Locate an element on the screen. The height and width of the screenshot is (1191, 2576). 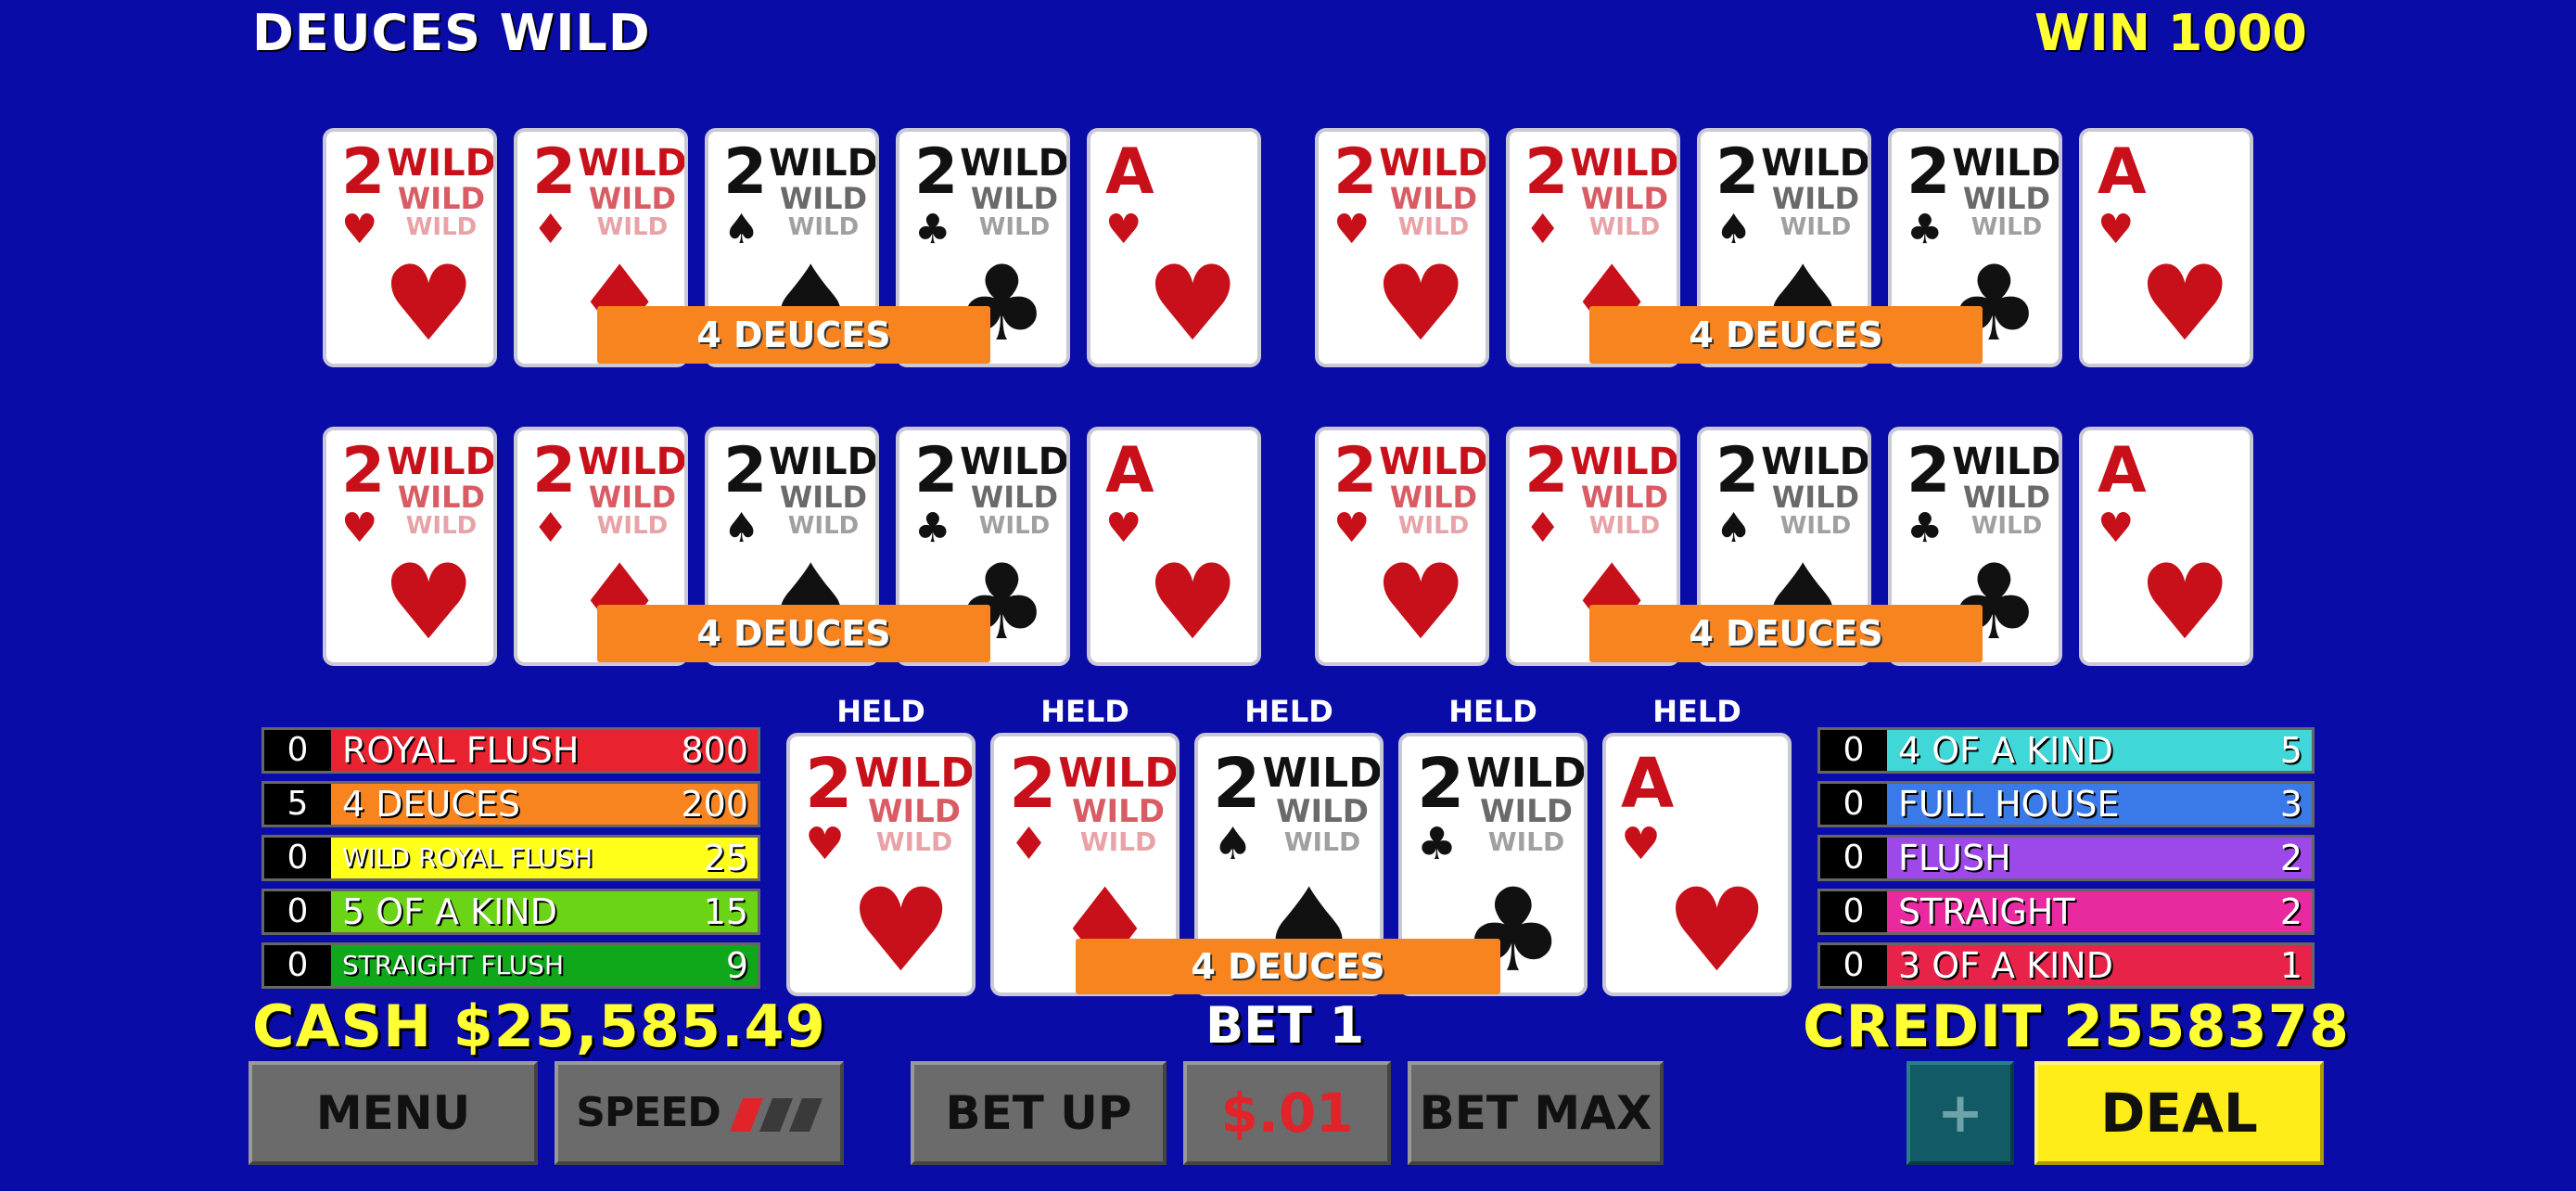
bet-max-button: BET MAX is located at coordinates (1536, 1113).